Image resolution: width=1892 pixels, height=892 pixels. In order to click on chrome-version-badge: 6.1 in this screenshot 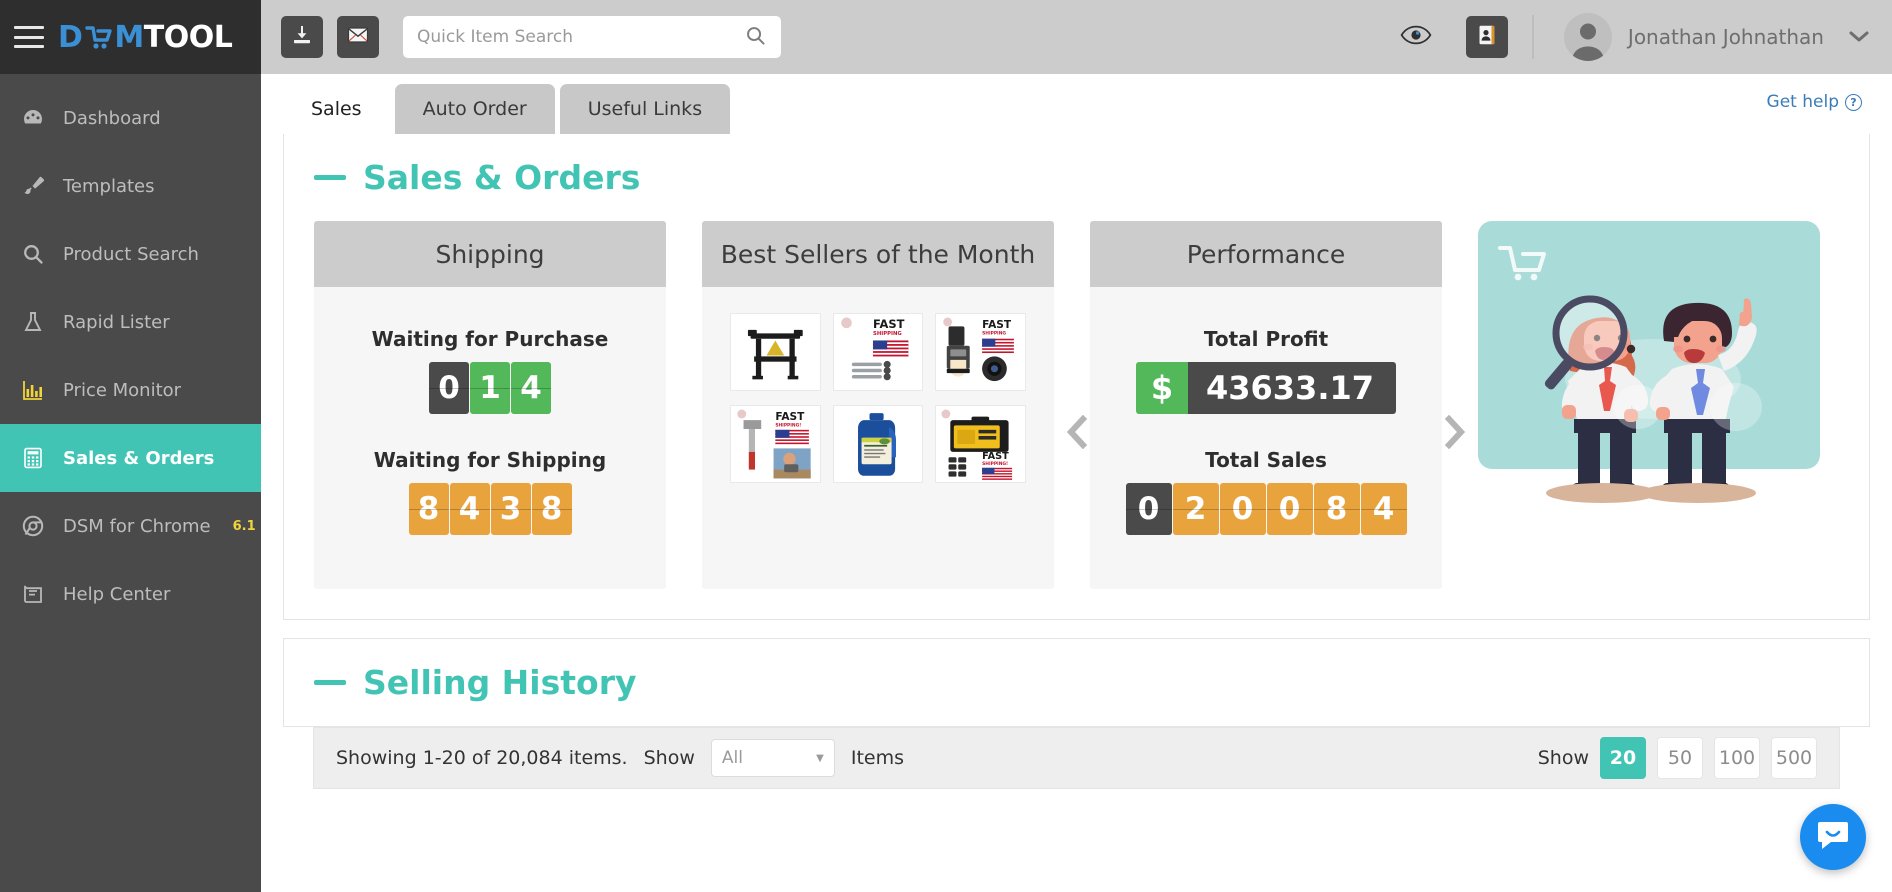, I will do `click(244, 526)`.